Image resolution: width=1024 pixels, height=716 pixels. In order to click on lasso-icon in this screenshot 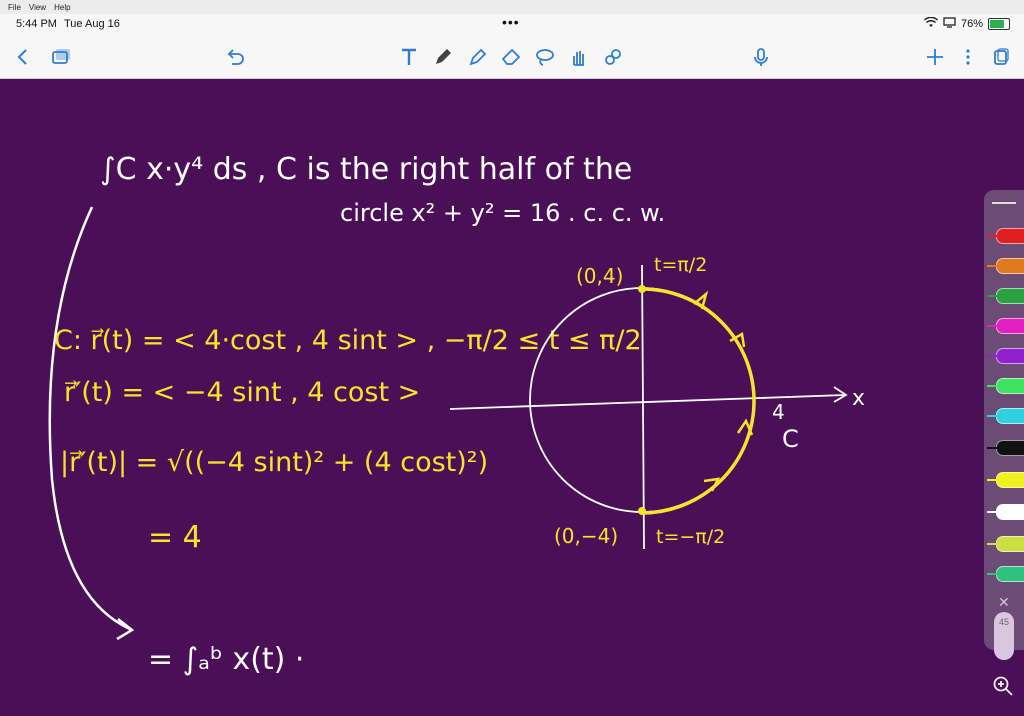, I will do `click(545, 57)`.